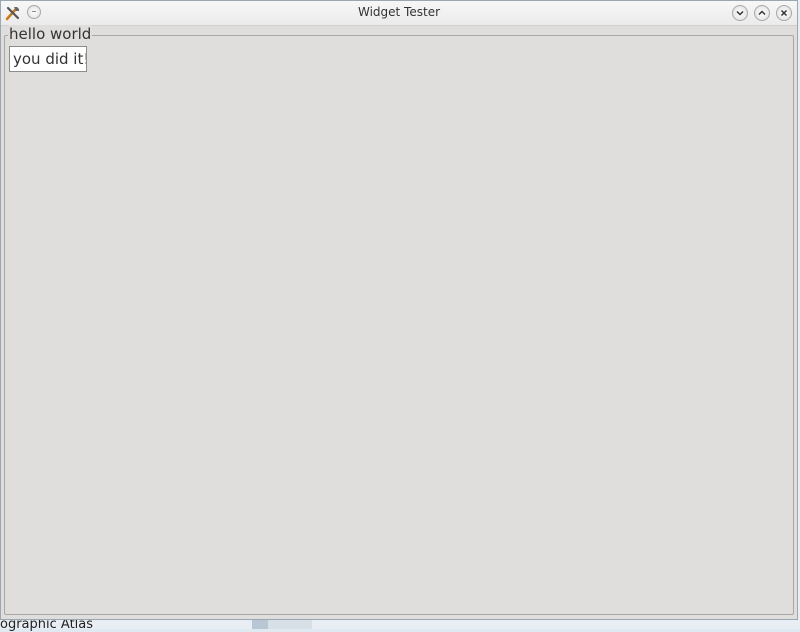 This screenshot has width=800, height=632. Describe the element at coordinates (762, 13) in the screenshot. I see `chevron-up-icon` at that location.